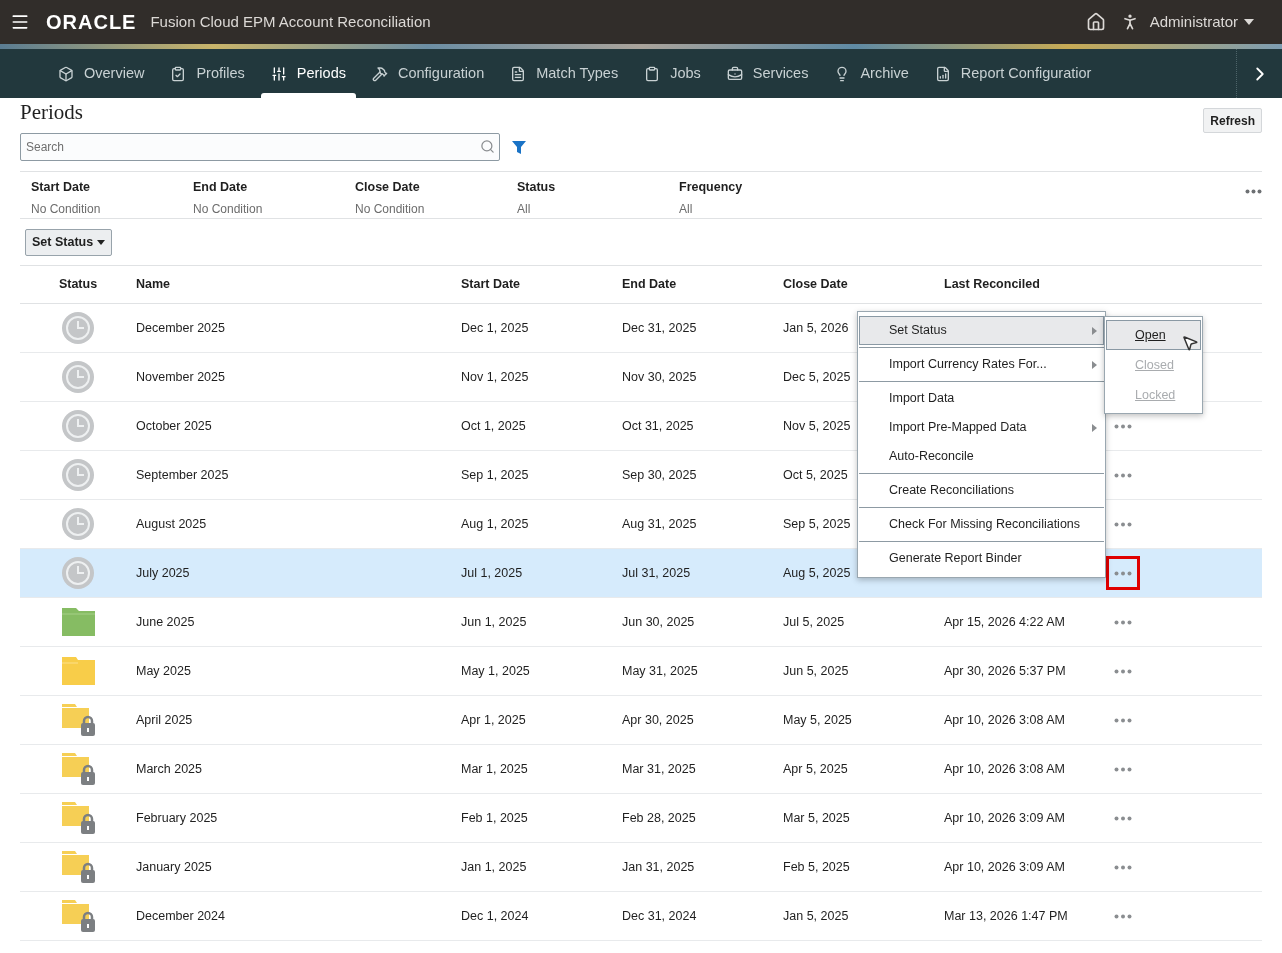  What do you see at coordinates (992, 284) in the screenshot?
I see `column-header: Last Reconciled` at bounding box center [992, 284].